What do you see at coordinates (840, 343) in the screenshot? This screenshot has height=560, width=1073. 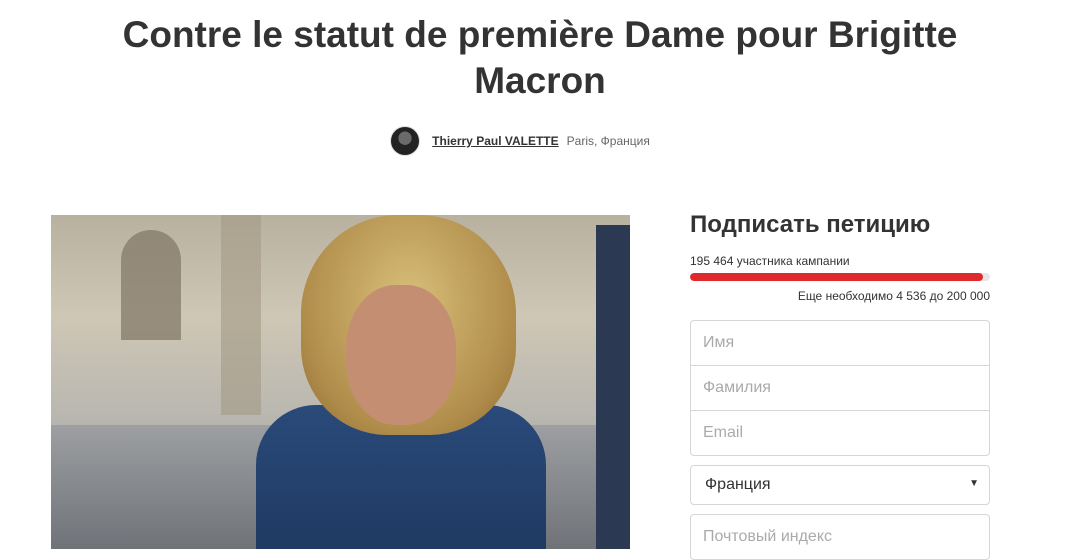 I see `first-name-field` at bounding box center [840, 343].